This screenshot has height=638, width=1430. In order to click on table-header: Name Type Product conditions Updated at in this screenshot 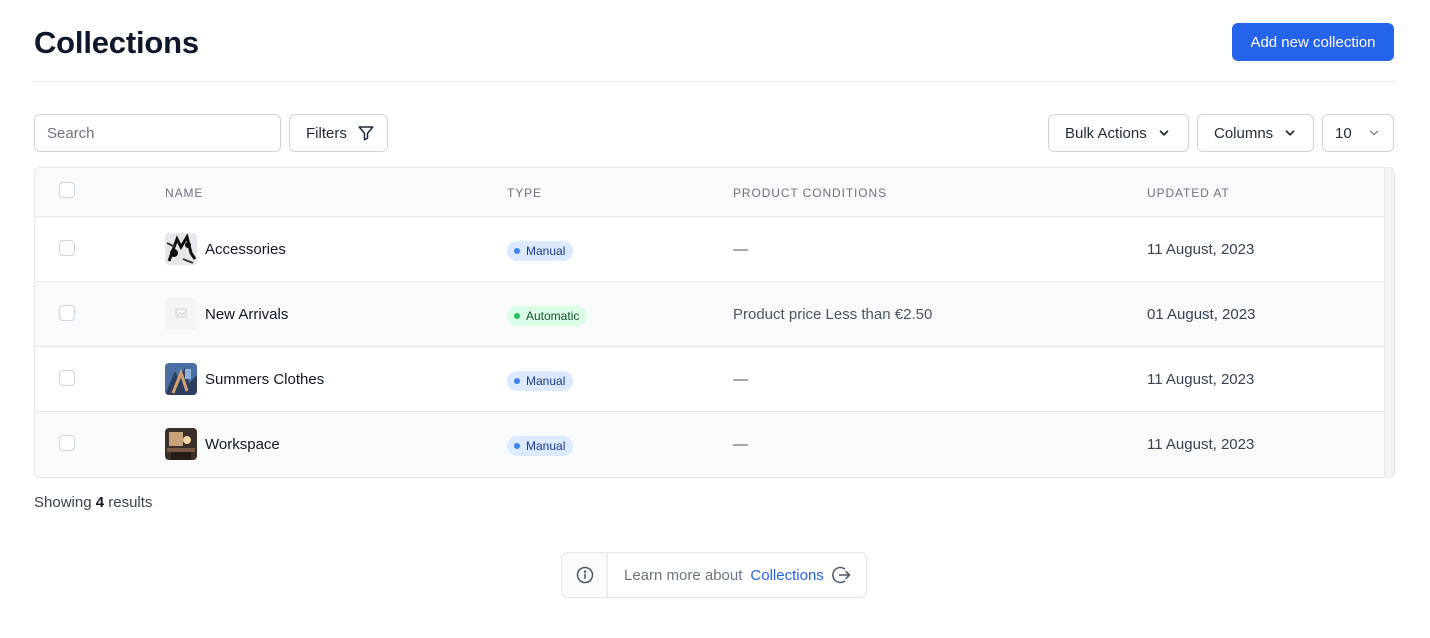, I will do `click(710, 192)`.